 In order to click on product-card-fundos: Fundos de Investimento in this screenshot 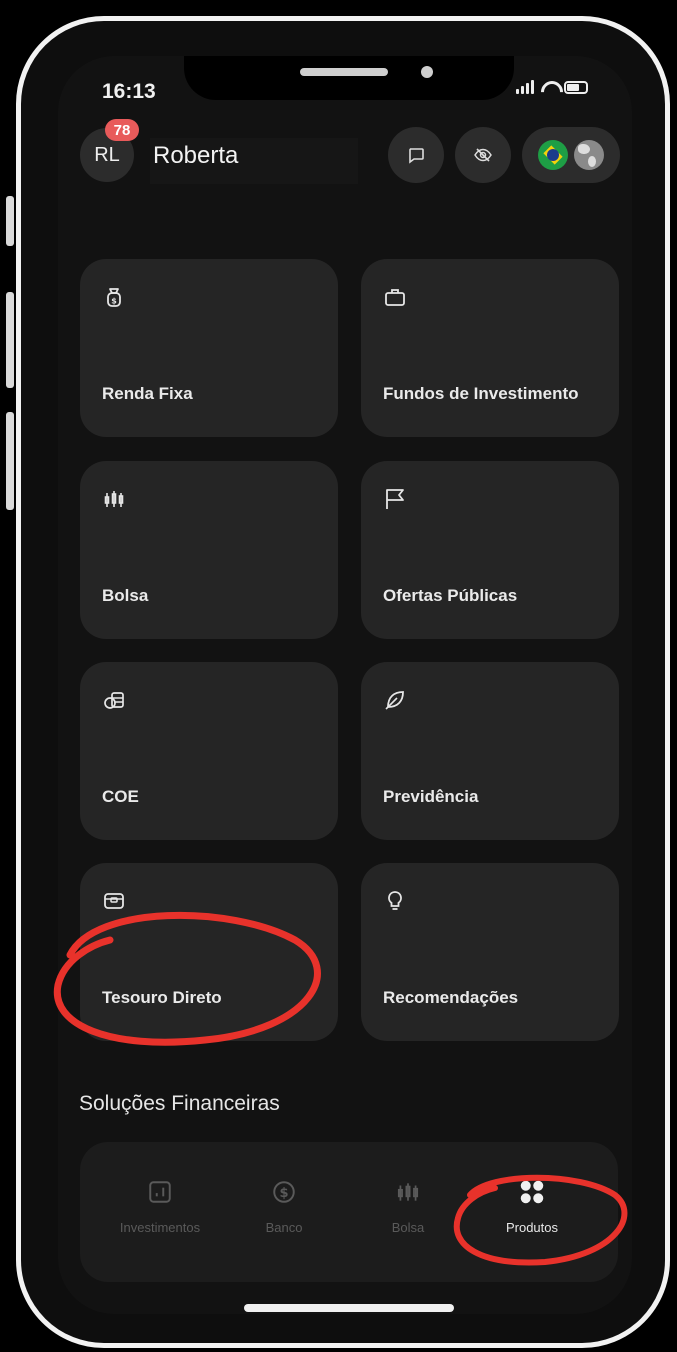, I will do `click(490, 348)`.